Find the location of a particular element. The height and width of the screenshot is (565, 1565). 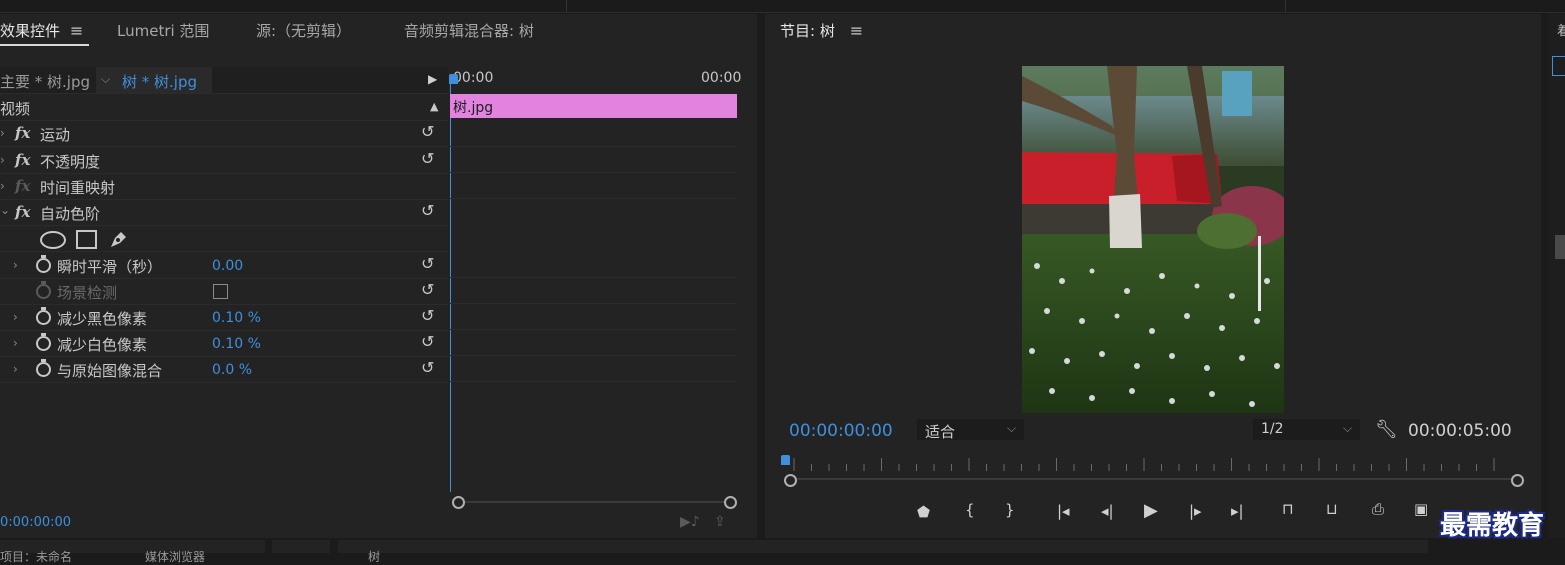

property-label: 与原始图像混合 is located at coordinates (110, 371).